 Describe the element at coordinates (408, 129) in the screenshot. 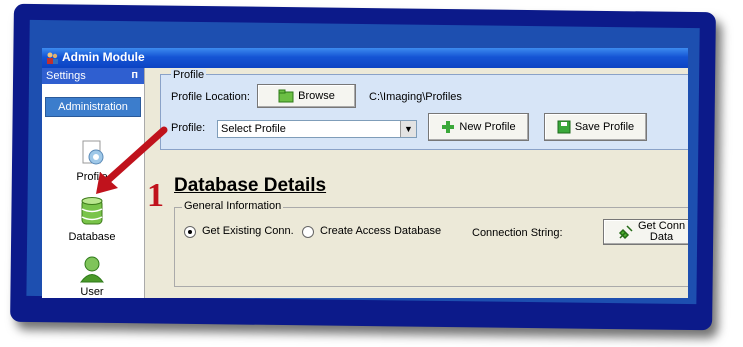

I see `chevron-down-icon: ▼` at that location.